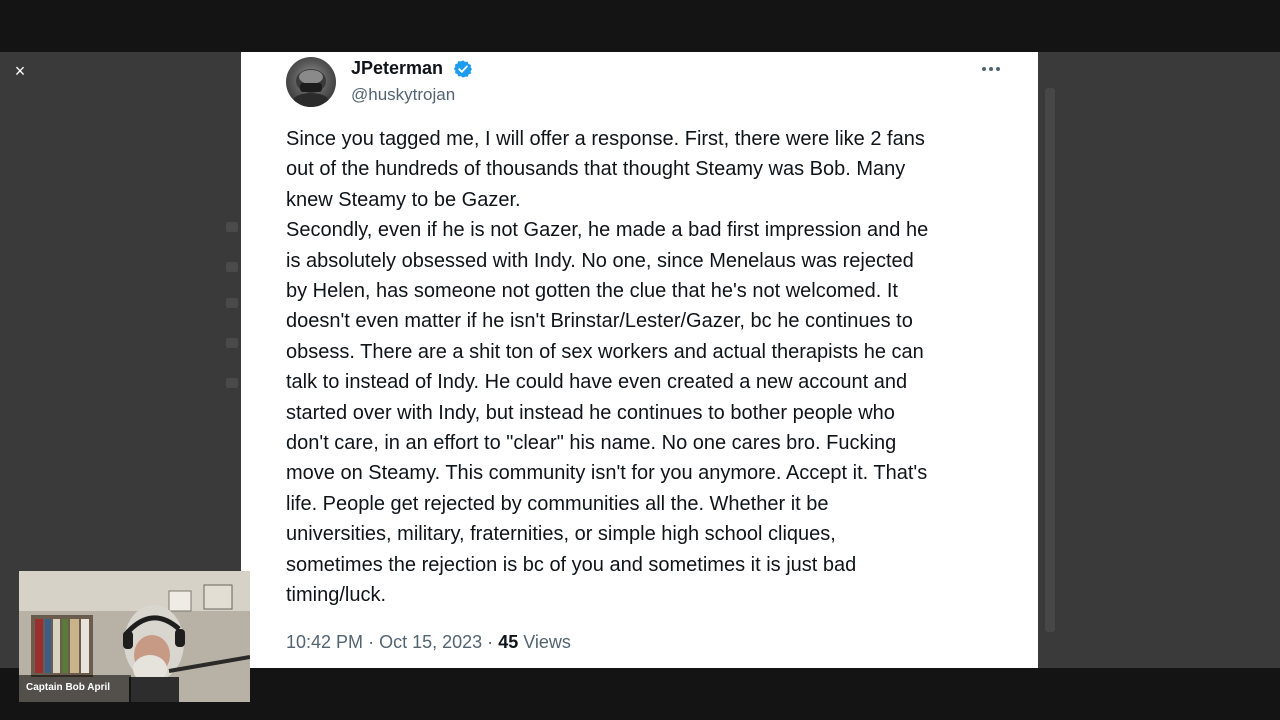 The width and height of the screenshot is (1280, 720). What do you see at coordinates (547, 642) in the screenshot?
I see `views-label: Views` at bounding box center [547, 642].